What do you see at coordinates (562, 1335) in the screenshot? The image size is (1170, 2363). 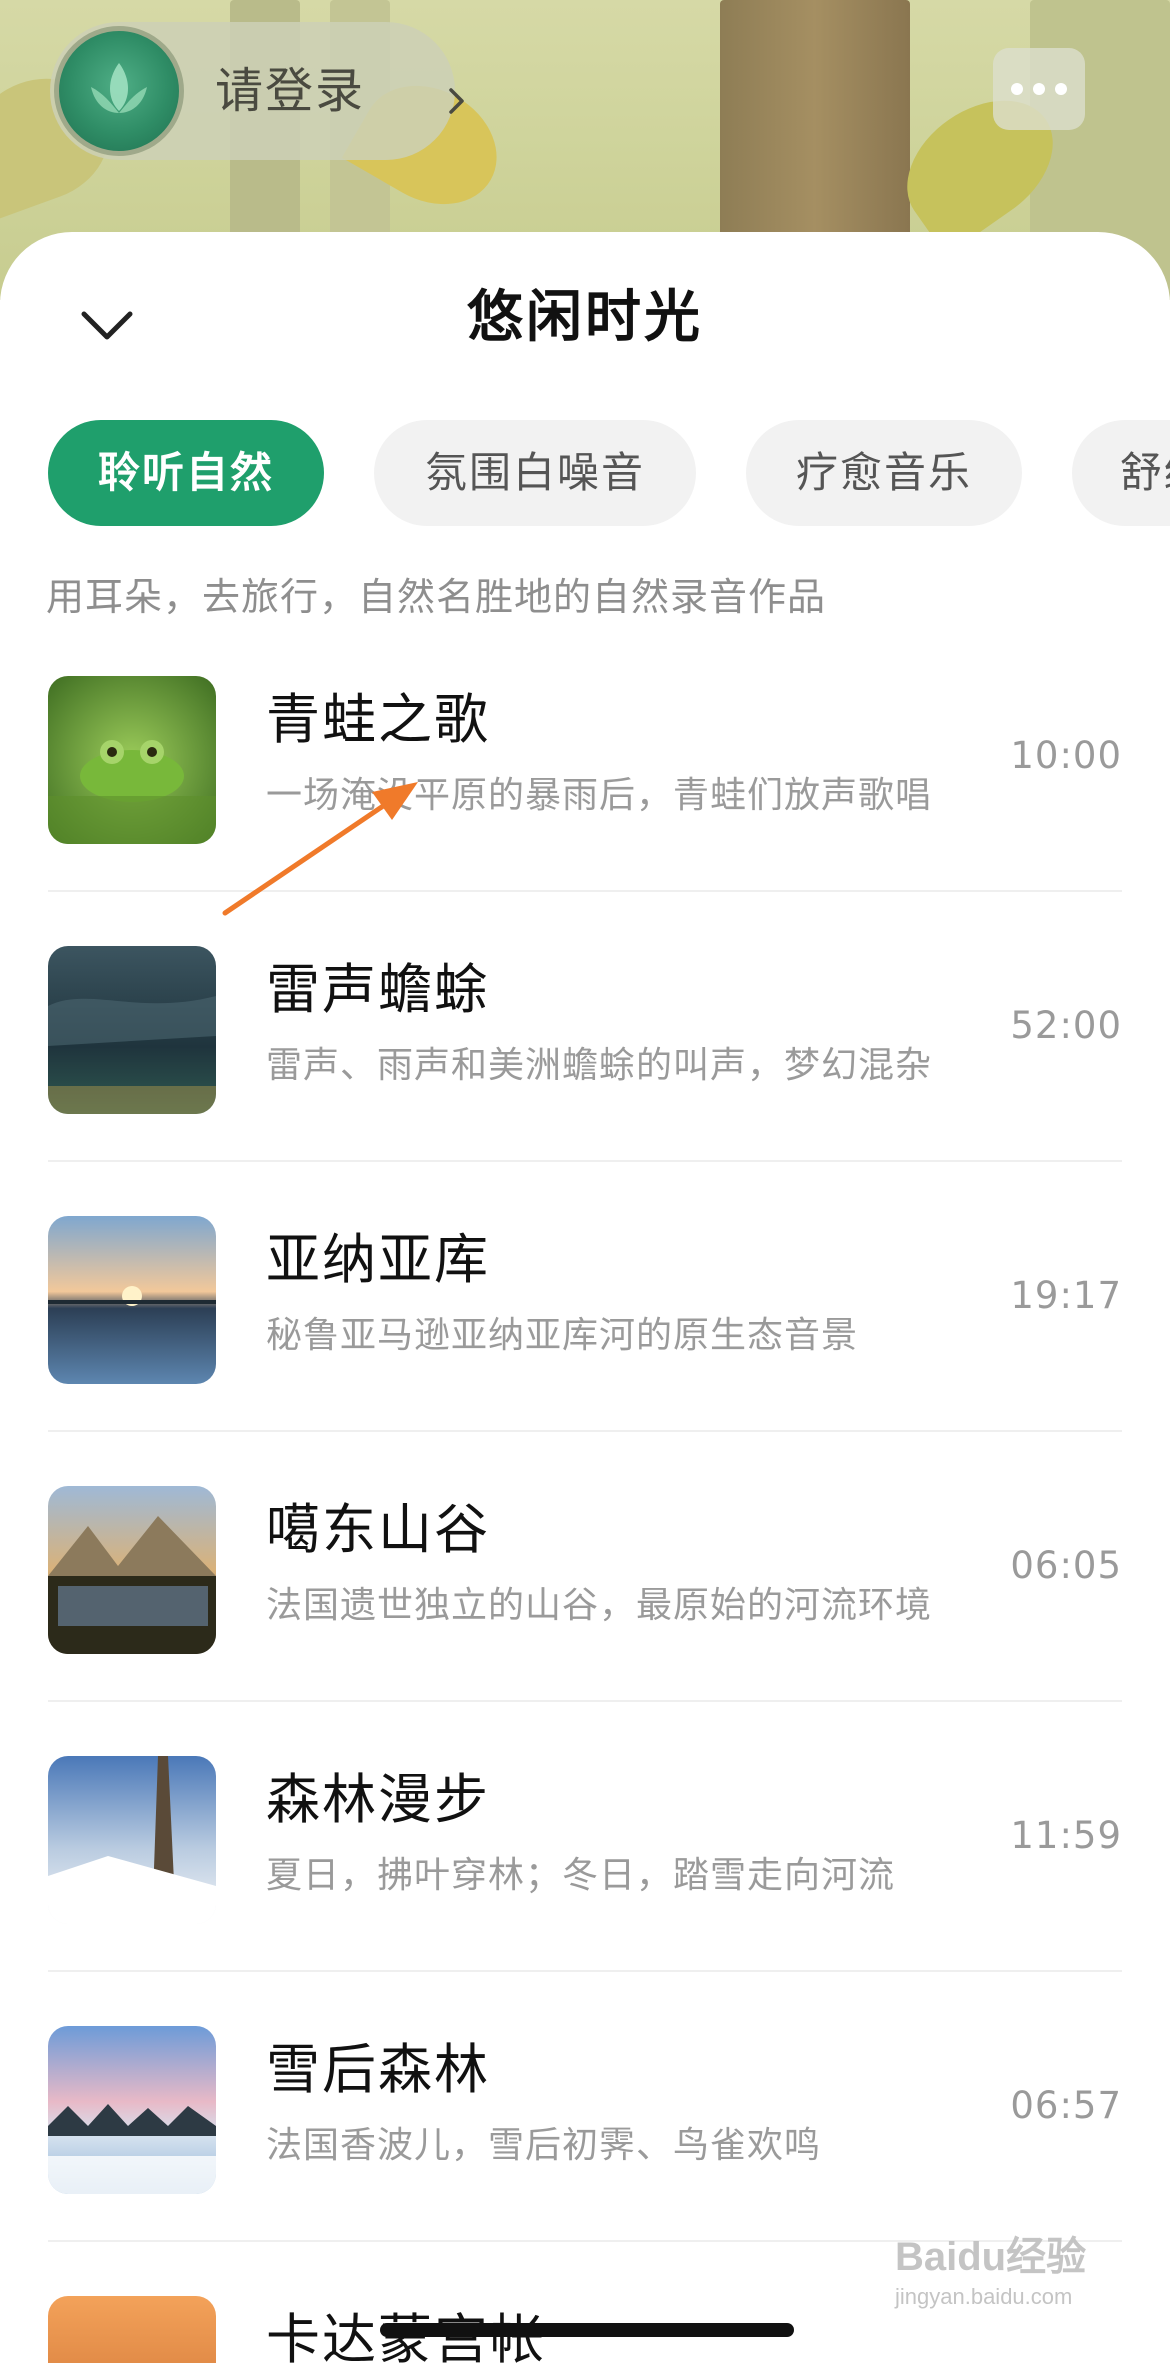 I see `track-description: 秘鲁亚马逊亚纳亚库河的原生态音景` at bounding box center [562, 1335].